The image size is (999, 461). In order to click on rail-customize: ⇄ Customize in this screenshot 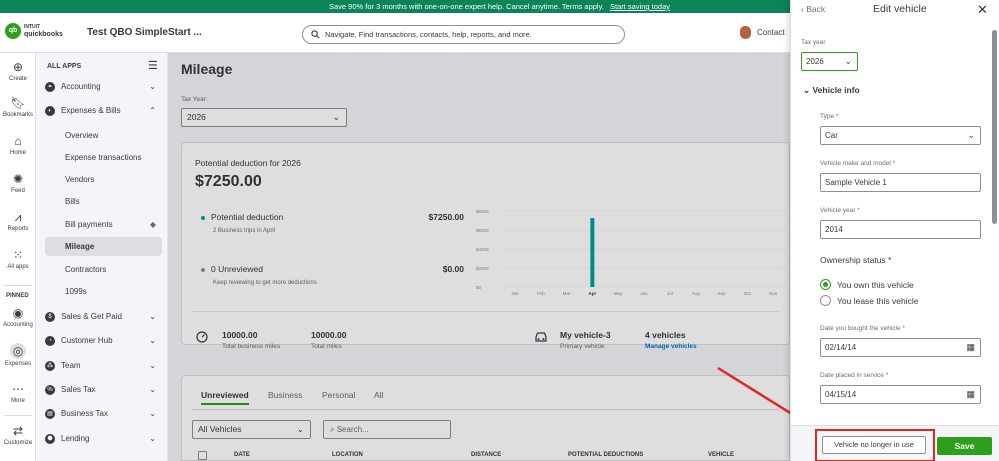, I will do `click(18, 435)`.